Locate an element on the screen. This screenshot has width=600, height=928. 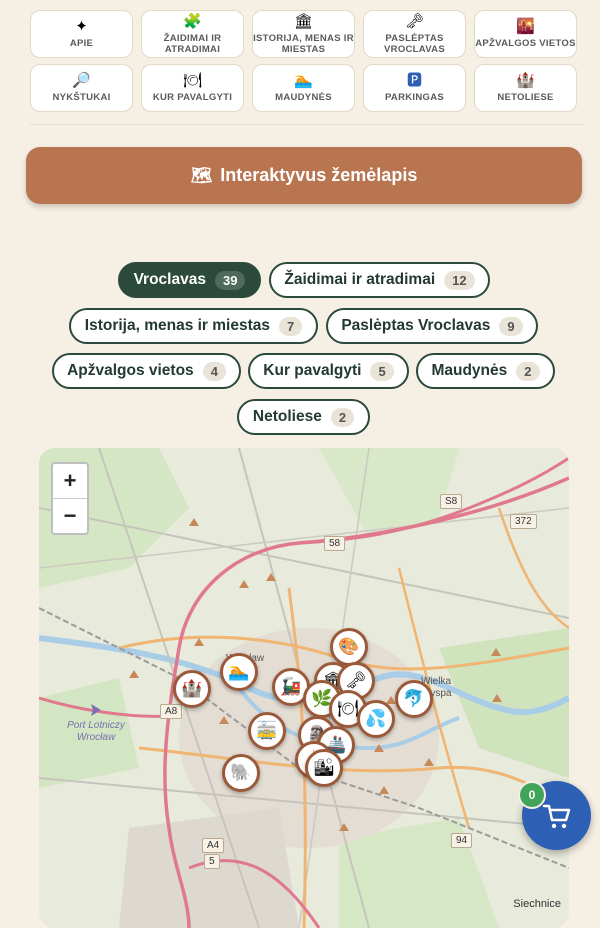
filter-chip-swimming: Maudynės 2 is located at coordinates (485, 371).